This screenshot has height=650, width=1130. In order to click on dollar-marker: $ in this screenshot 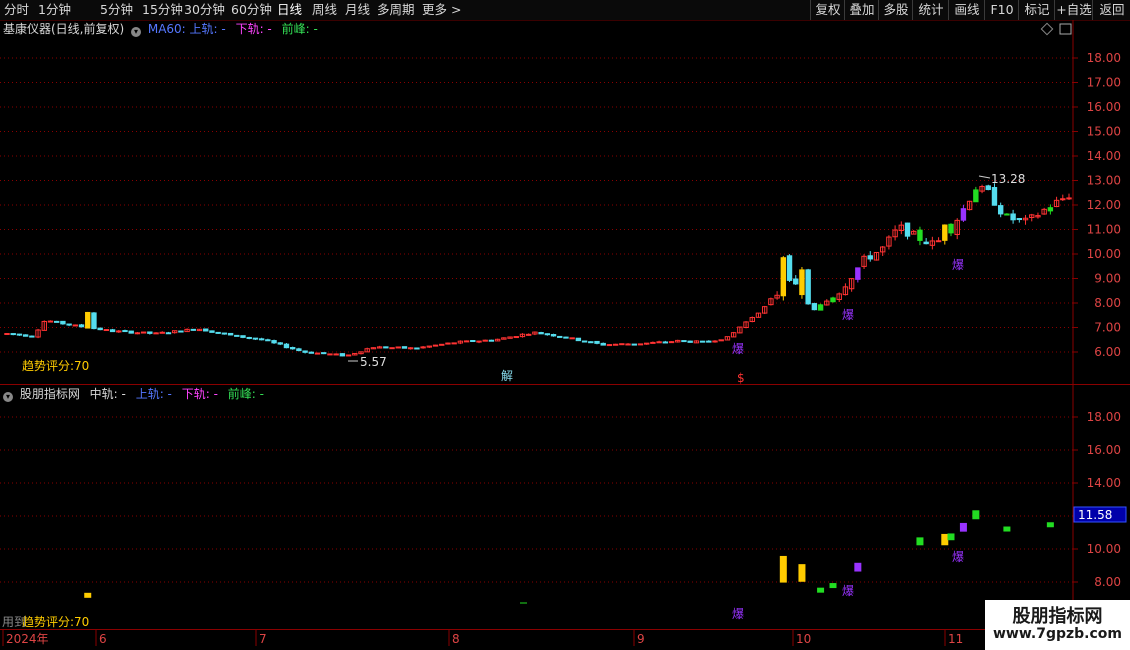, I will do `click(741, 378)`.